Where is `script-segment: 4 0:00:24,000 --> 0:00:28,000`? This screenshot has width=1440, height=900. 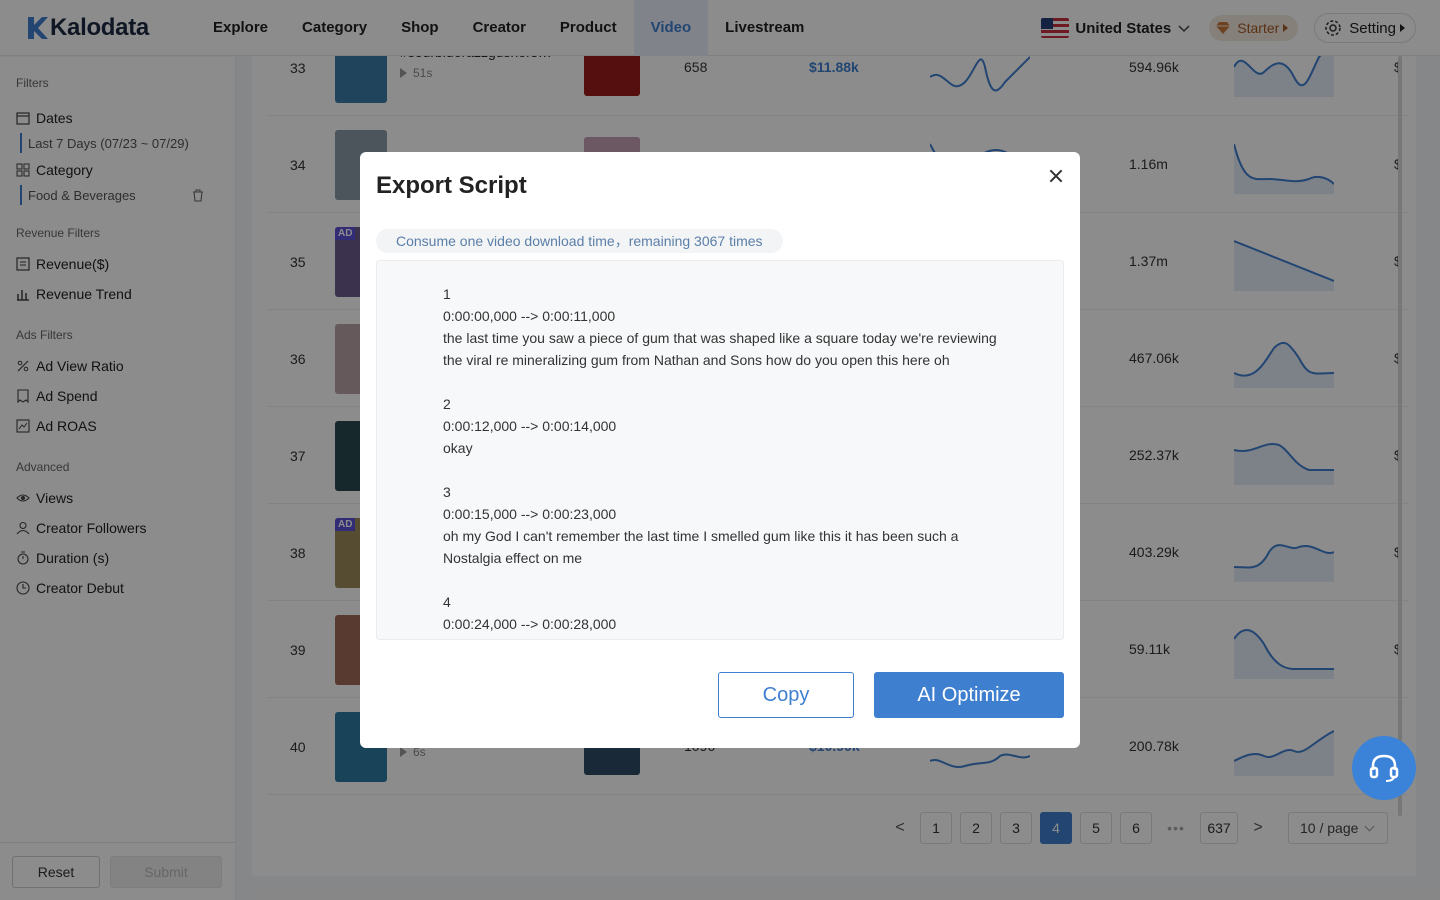 script-segment: 4 0:00:24,000 --> 0:00:28,000 is located at coordinates (723, 613).